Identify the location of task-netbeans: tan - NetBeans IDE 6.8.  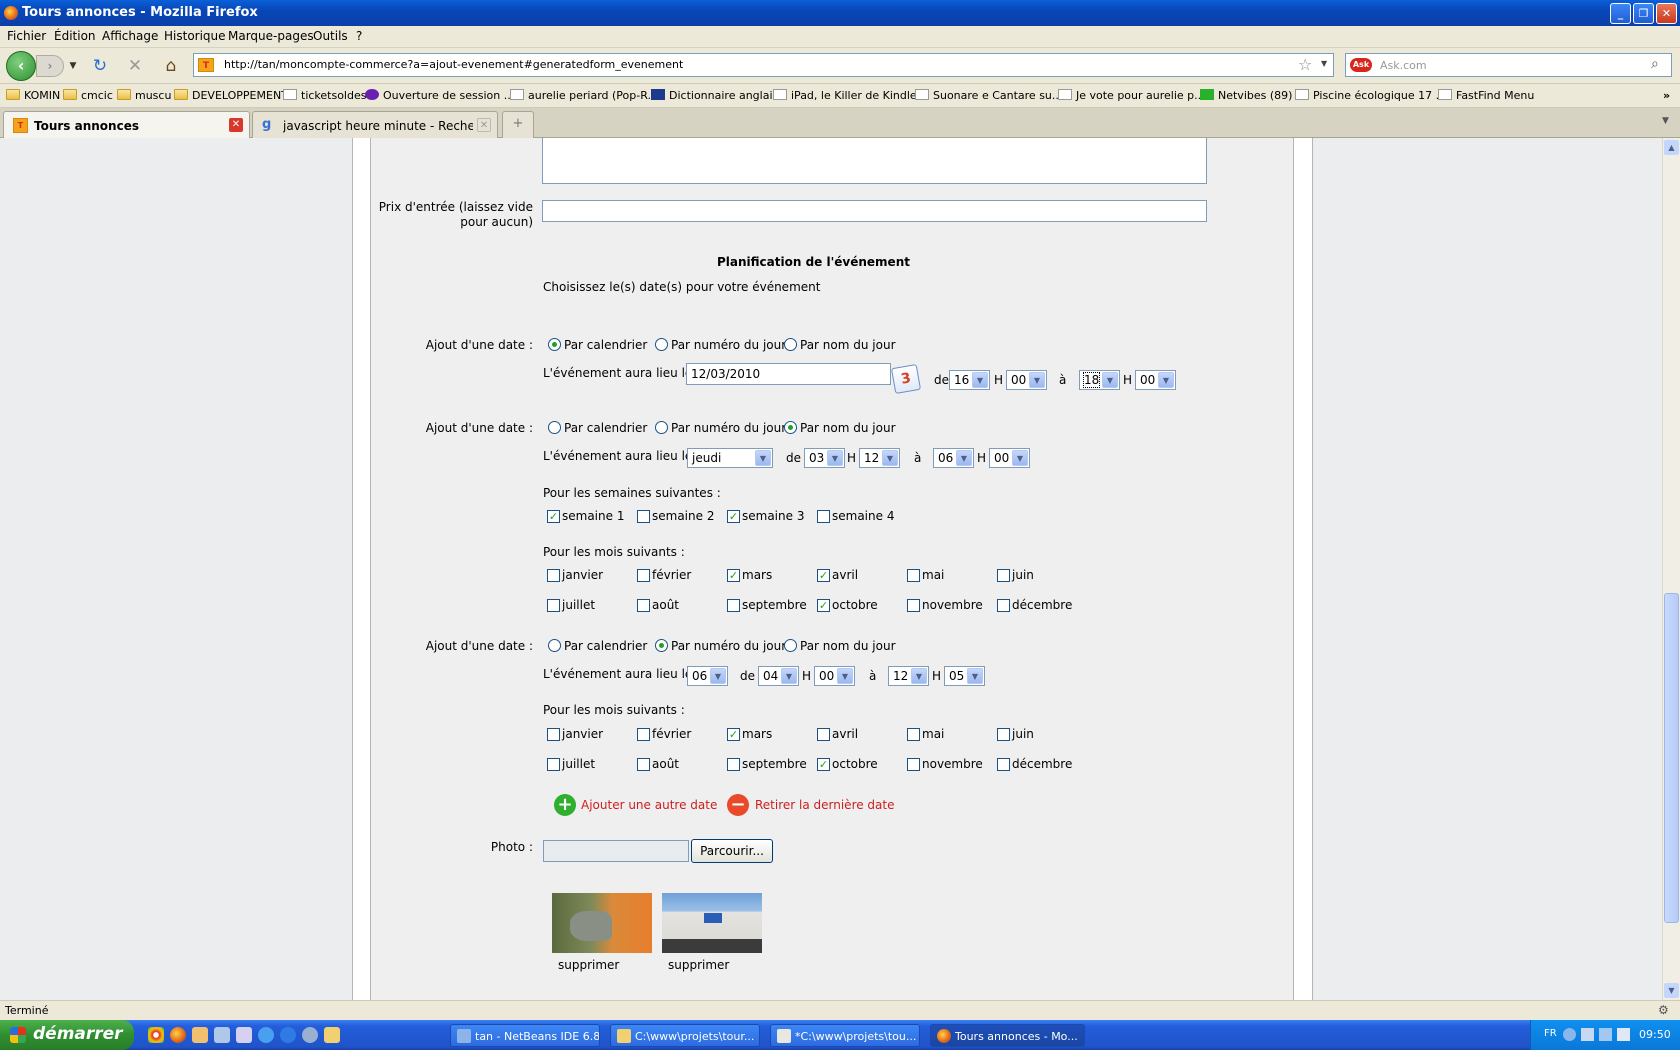
(525, 1035).